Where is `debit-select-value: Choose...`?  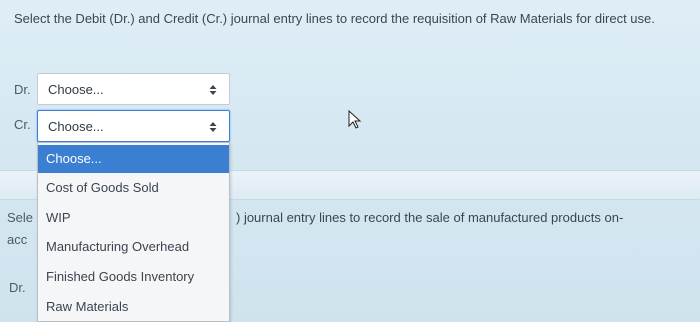 debit-select-value: Choose... is located at coordinates (76, 89).